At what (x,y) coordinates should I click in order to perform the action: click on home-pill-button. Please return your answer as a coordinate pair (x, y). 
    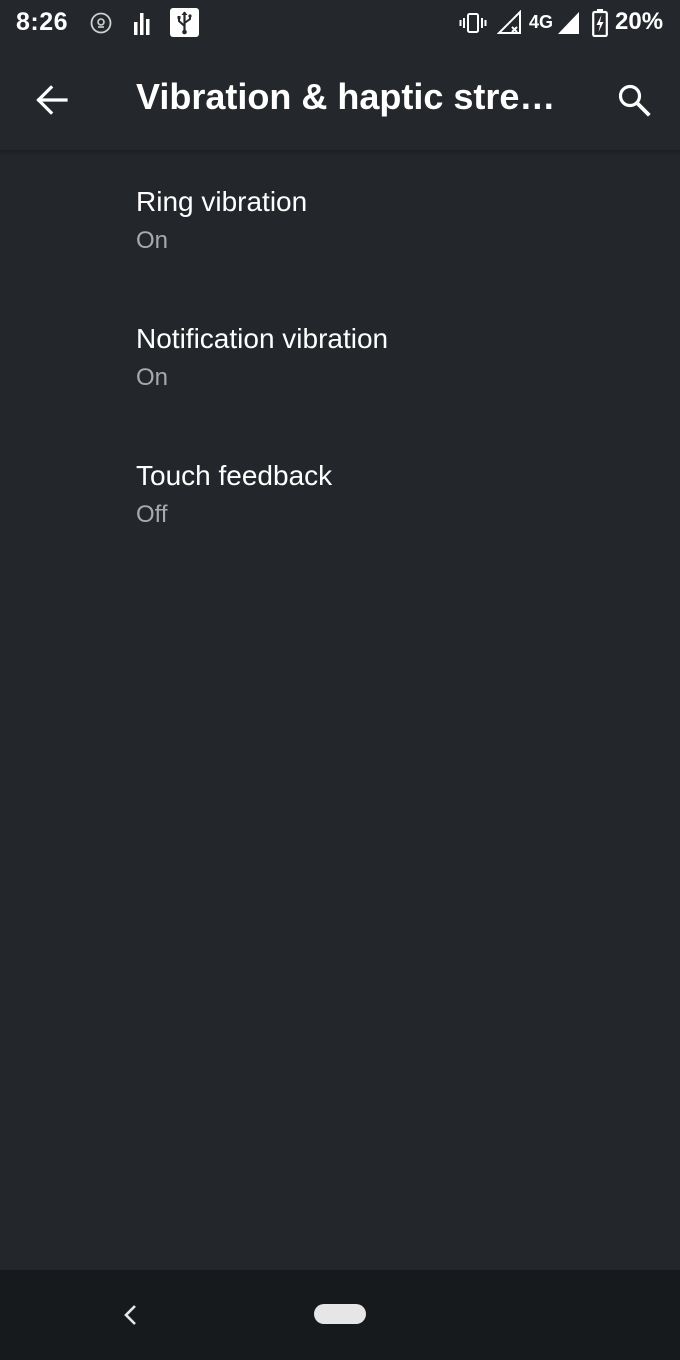
    Looking at the image, I should click on (340, 1314).